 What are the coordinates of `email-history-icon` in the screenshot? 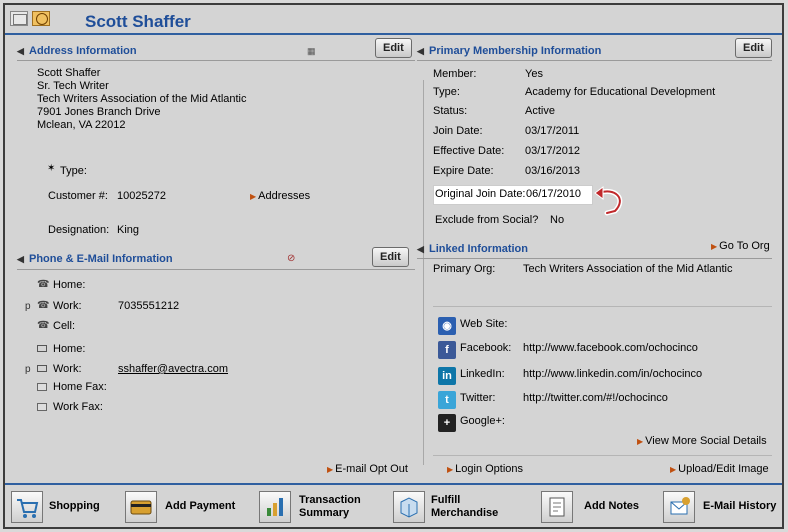 It's located at (679, 507).